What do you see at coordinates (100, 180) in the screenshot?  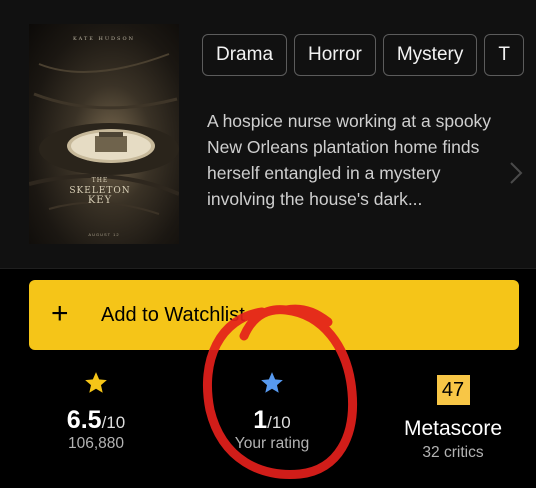 I see `poster-title-small: THE` at bounding box center [100, 180].